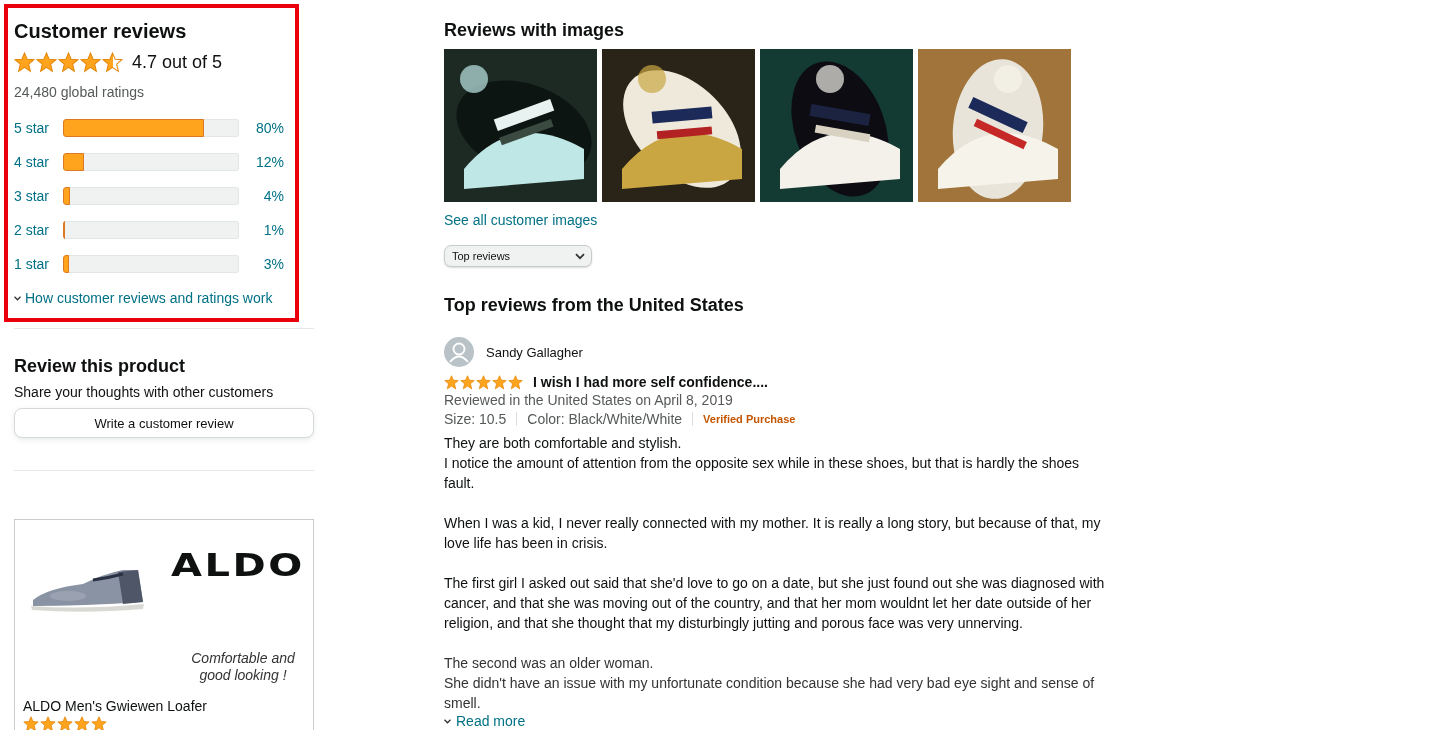  I want to click on ratings-count: 24,480 global ratings, so click(79, 92).